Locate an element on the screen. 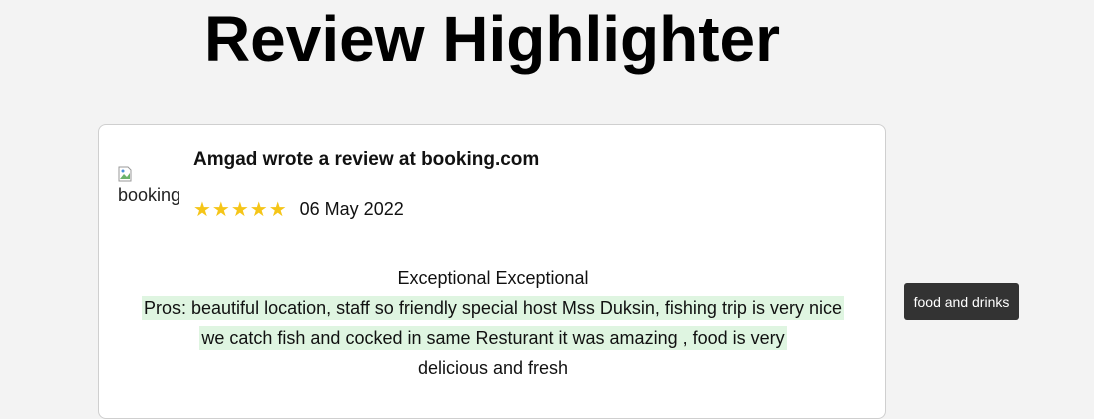 The width and height of the screenshot is (1094, 419). review-text: delicious and fresh is located at coordinates (493, 368).